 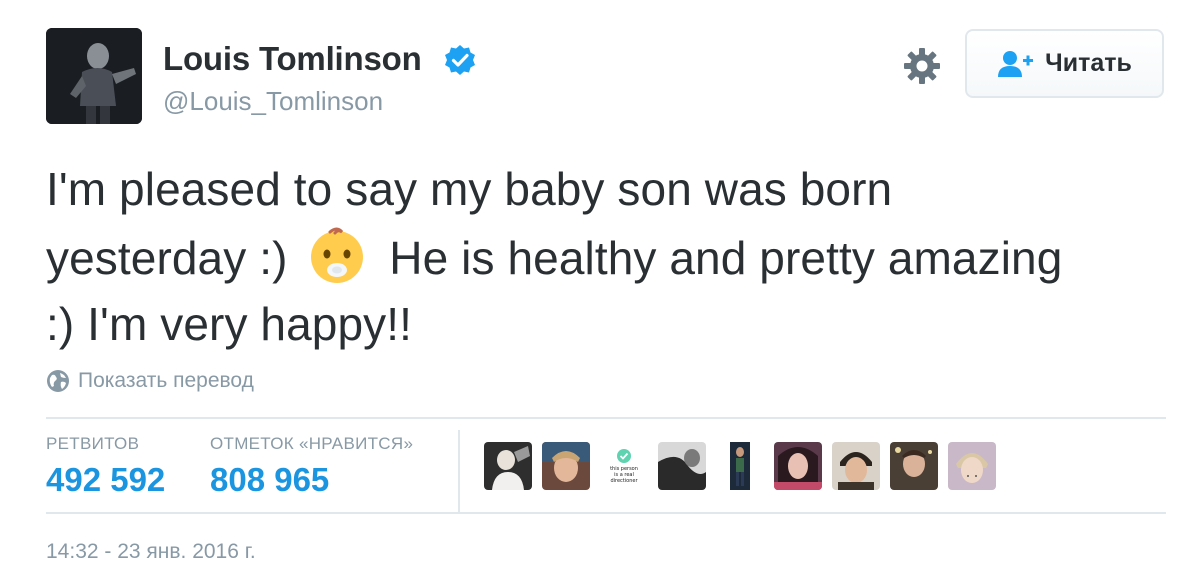 I want to click on retweets-label: РЕТВИТОВ, so click(x=93, y=443).